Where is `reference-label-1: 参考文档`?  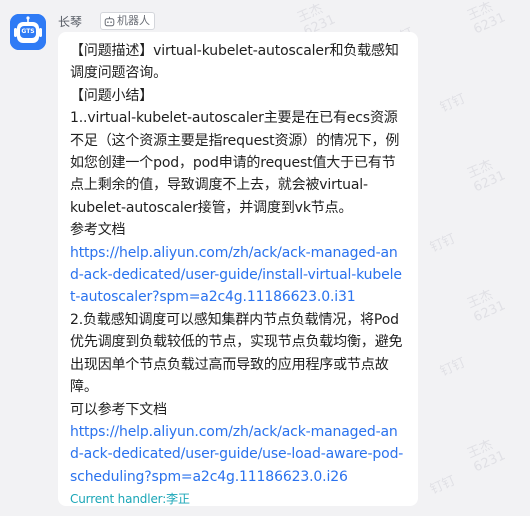
reference-label-1: 参考文档 is located at coordinates (98, 230).